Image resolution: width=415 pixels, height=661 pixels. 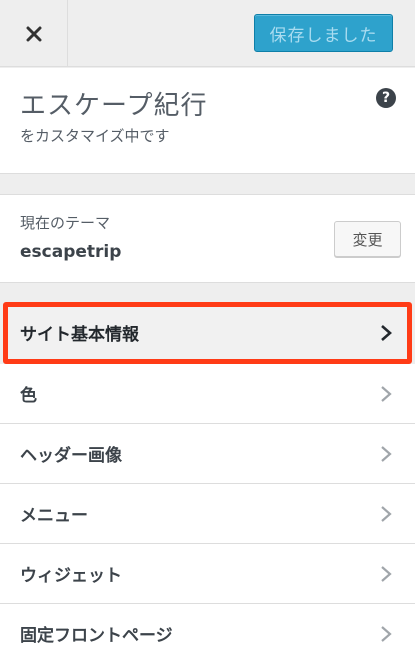 What do you see at coordinates (71, 576) in the screenshot?
I see `section-label: ウィジェット` at bounding box center [71, 576].